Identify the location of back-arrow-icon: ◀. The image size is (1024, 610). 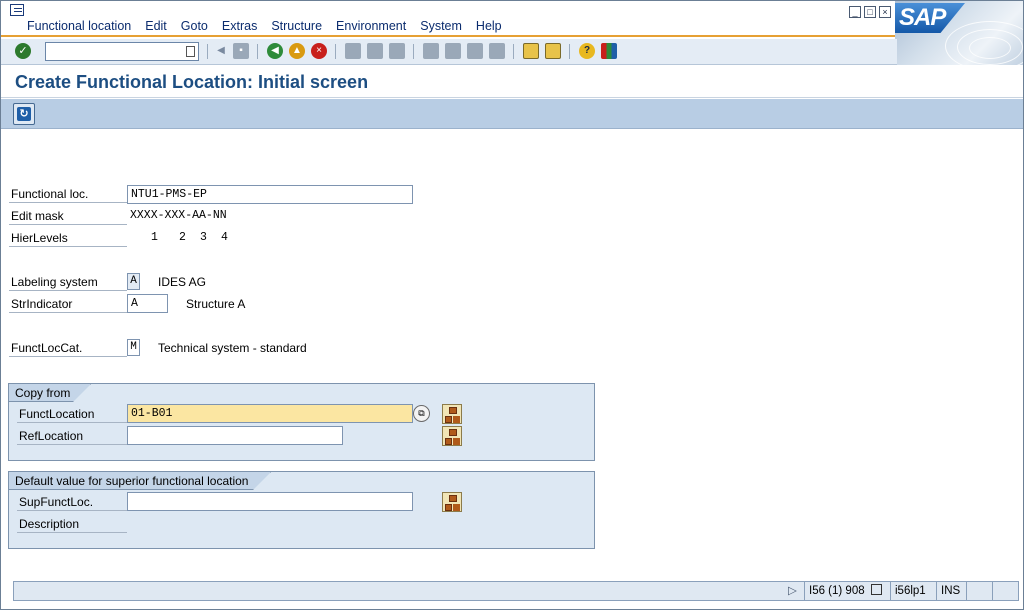
(221, 51).